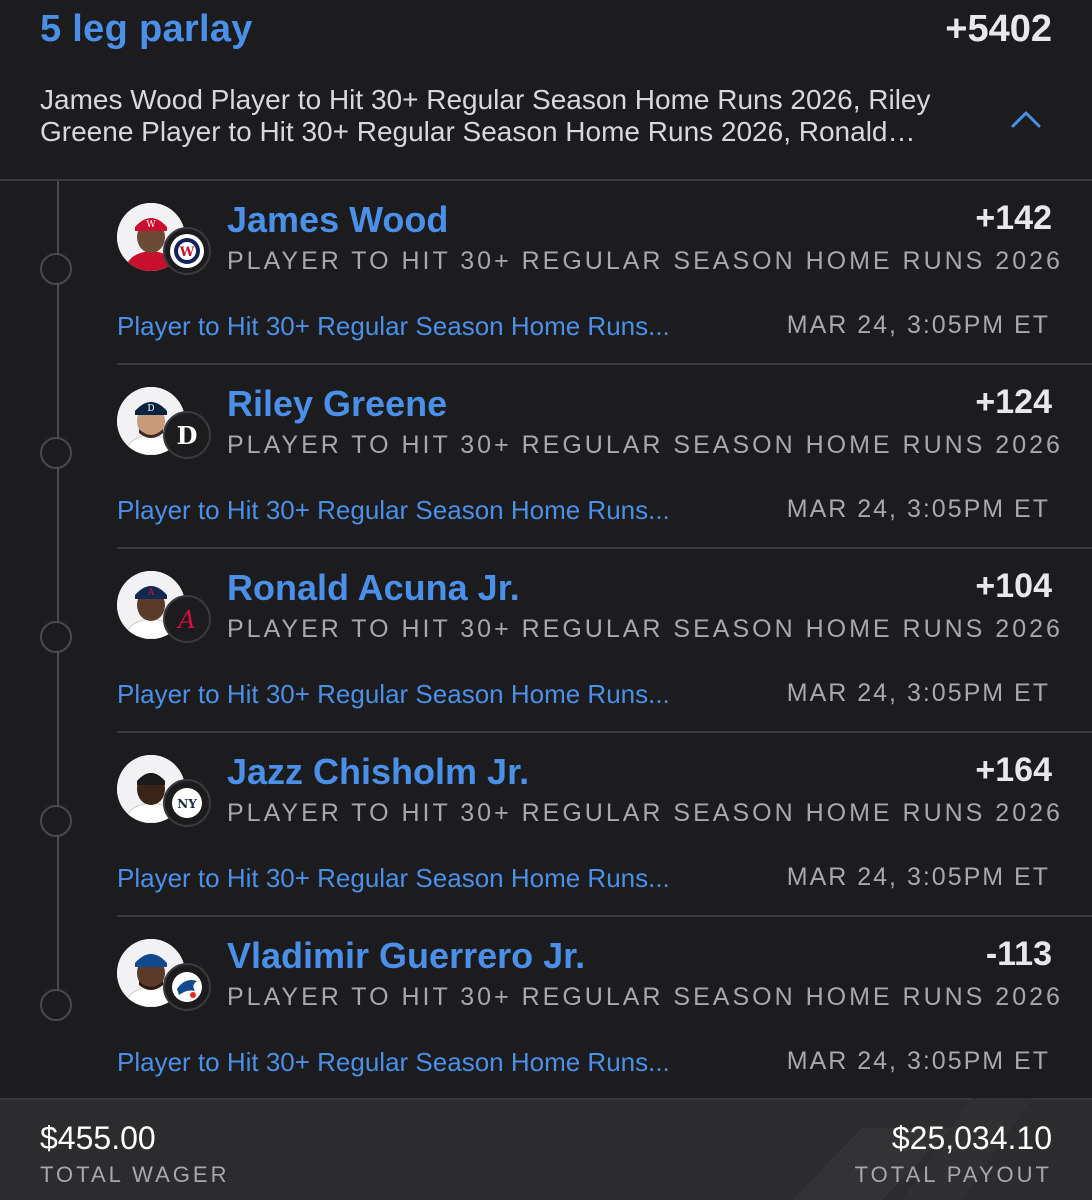 The image size is (1092, 1200). I want to click on leg-odds: +104, so click(1013, 586).